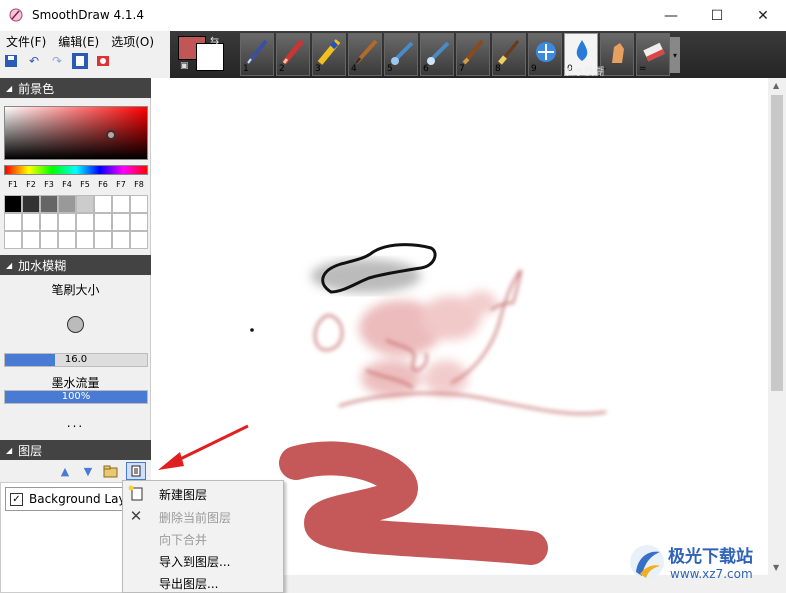 The width and height of the screenshot is (786, 593). I want to click on swap-colors-icon: ⇆, so click(214, 40).